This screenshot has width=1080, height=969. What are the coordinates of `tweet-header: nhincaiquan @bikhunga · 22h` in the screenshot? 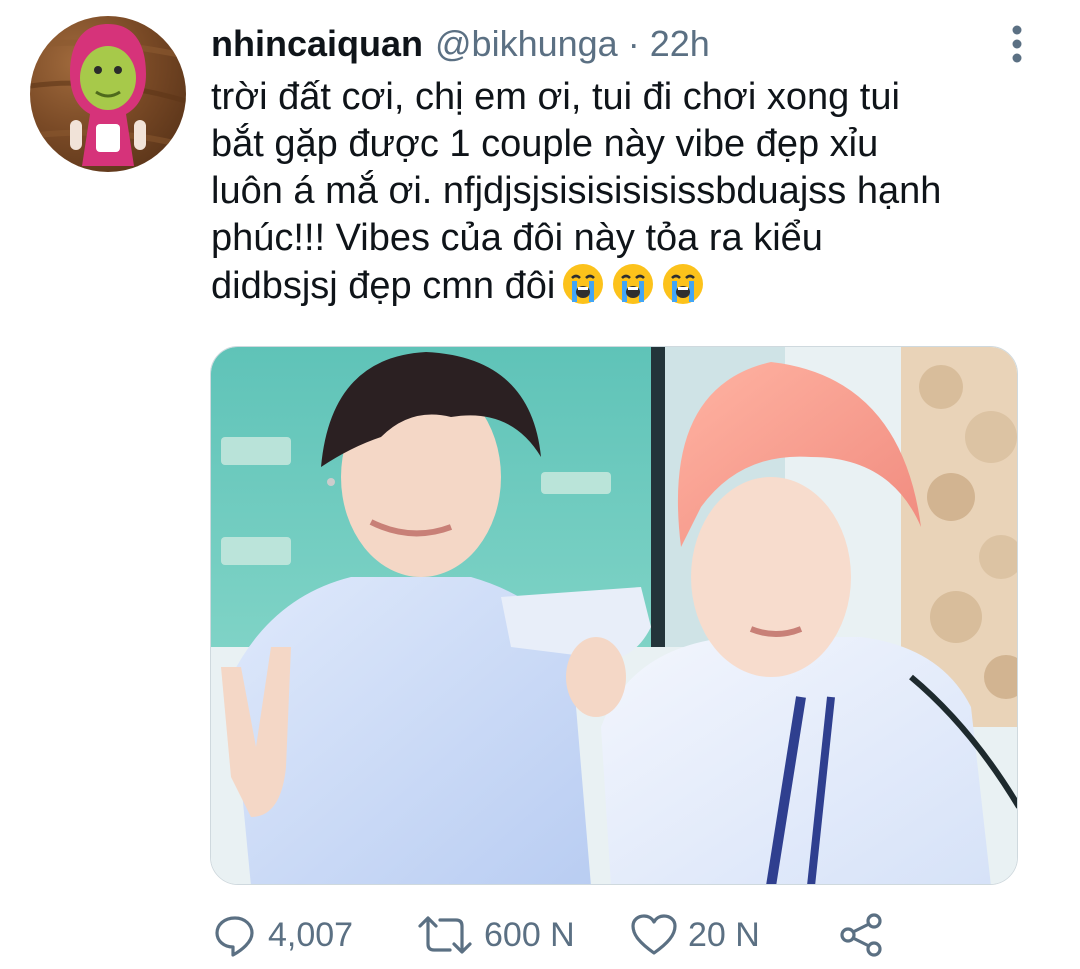 It's located at (460, 44).